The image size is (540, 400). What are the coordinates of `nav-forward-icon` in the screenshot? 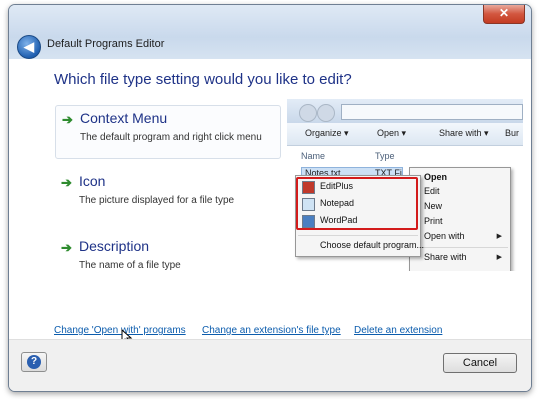 It's located at (326, 113).